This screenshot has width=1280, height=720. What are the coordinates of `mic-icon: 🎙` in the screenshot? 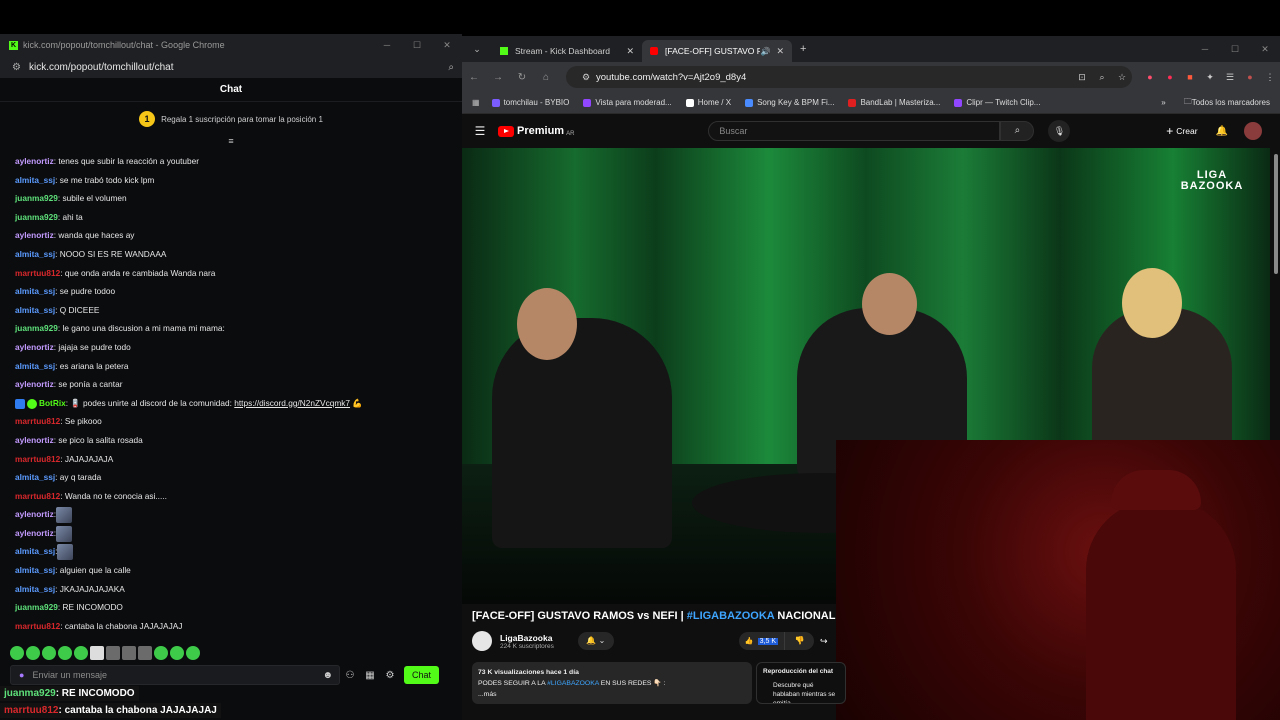 It's located at (1059, 131).